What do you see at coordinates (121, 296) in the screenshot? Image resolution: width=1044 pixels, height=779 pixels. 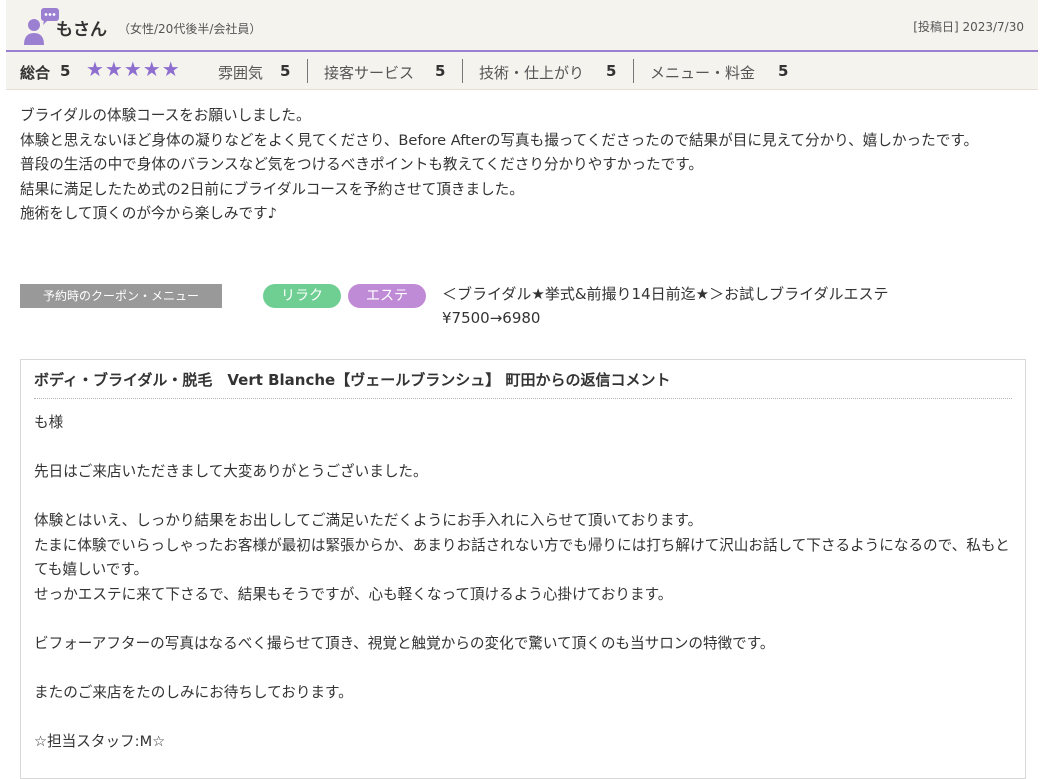 I see `coupon-label: 予約時のクーポン・メニュー` at bounding box center [121, 296].